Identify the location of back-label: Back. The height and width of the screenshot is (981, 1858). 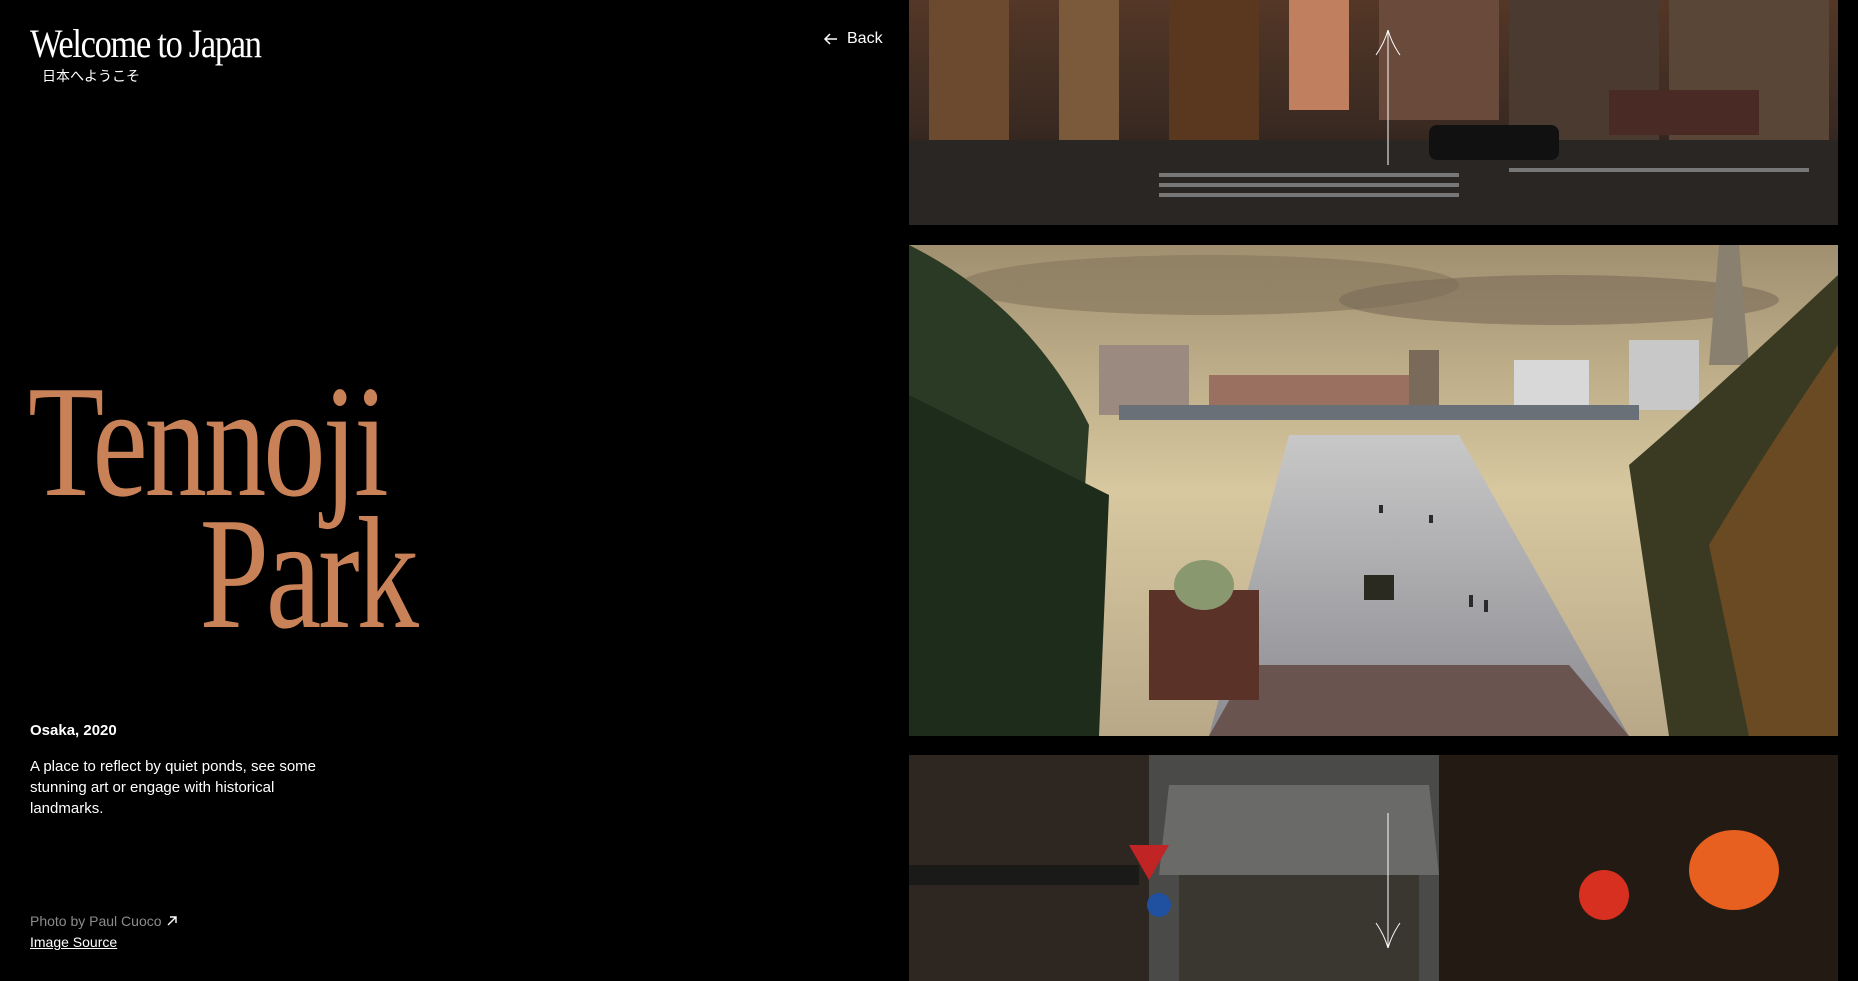
(865, 38).